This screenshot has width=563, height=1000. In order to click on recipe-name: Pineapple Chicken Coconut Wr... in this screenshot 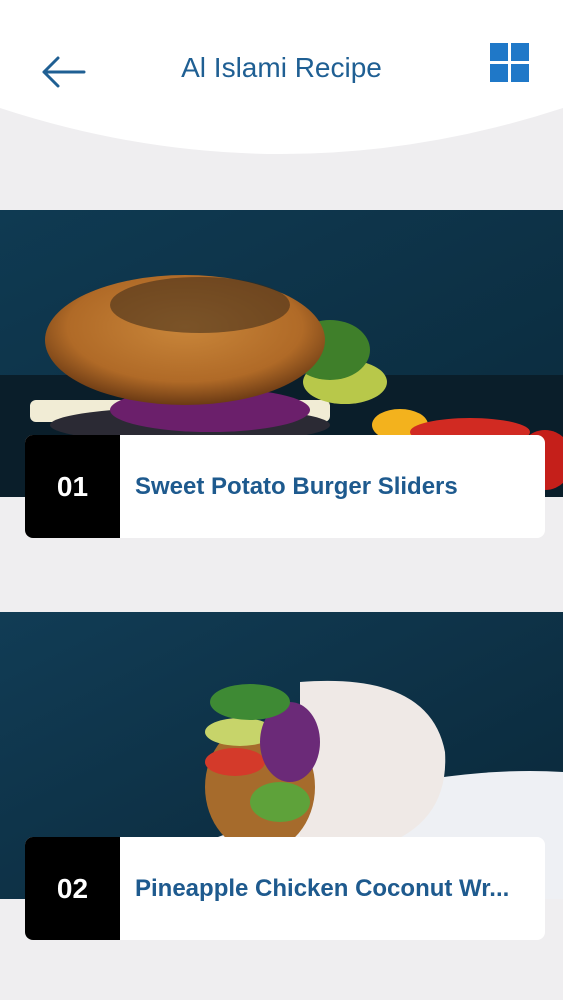, I will do `click(322, 888)`.